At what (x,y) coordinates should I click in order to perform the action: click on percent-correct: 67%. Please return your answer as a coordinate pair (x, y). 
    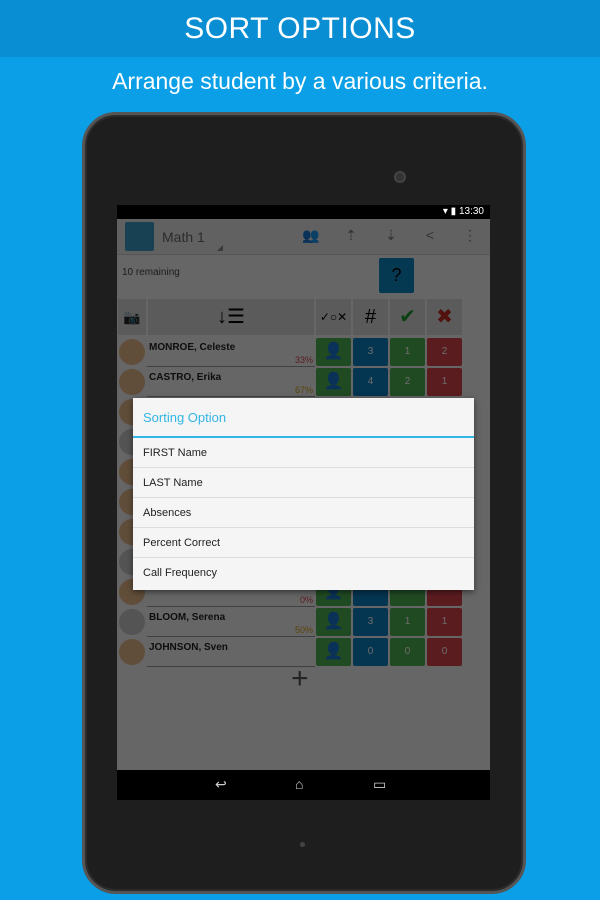
    Looking at the image, I should click on (303, 390).